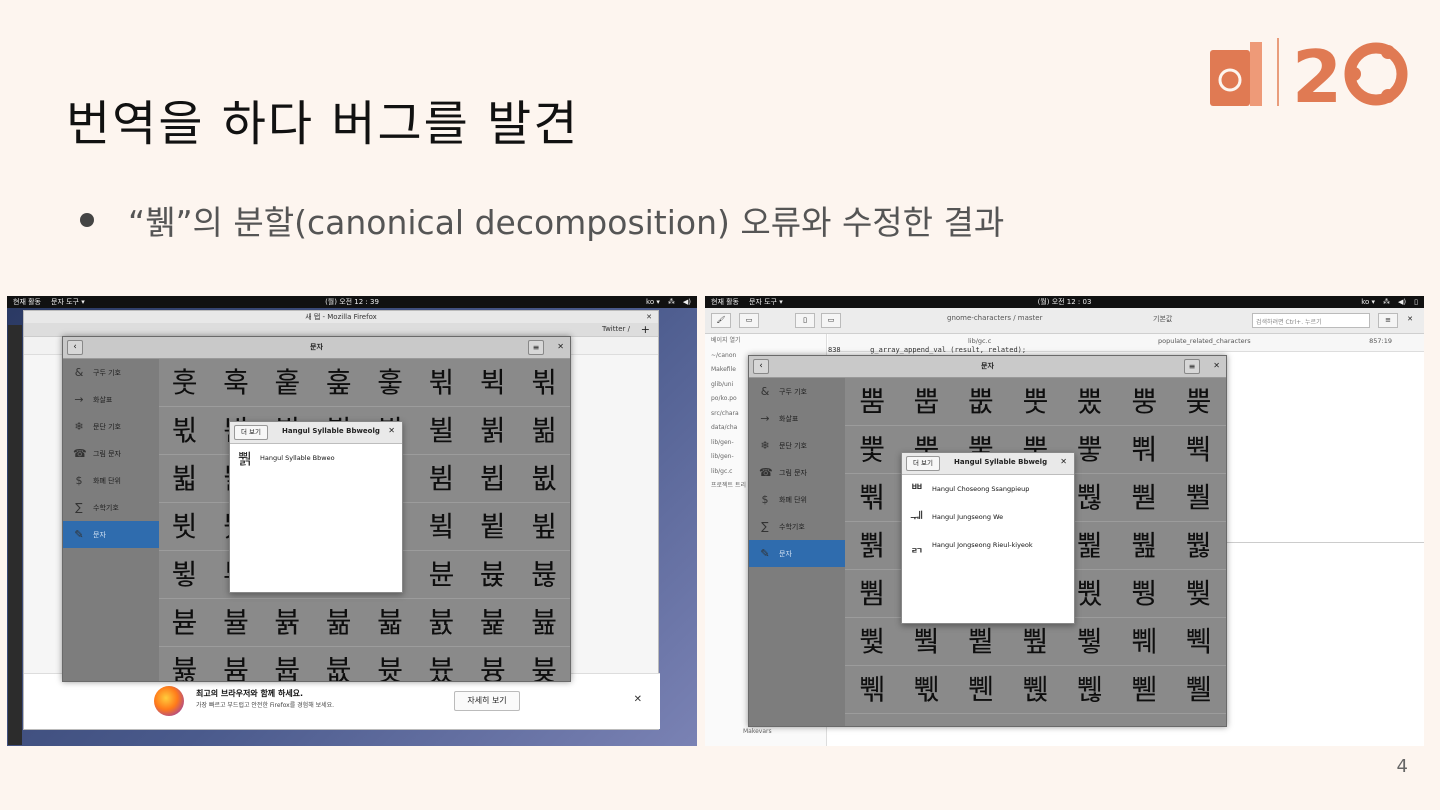 The width and height of the screenshot is (1440, 810). Describe the element at coordinates (1035, 642) in the screenshot. I see `character-cell: 쀂` at that location.